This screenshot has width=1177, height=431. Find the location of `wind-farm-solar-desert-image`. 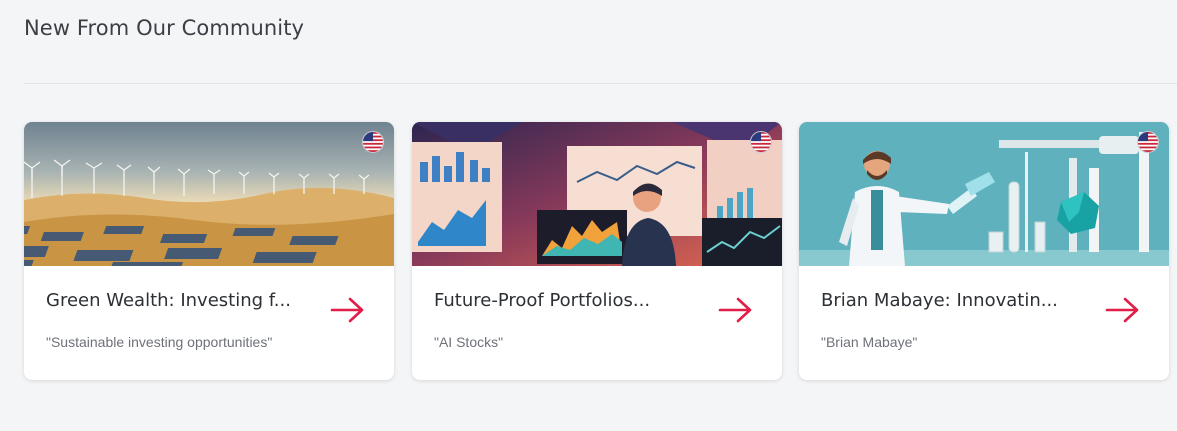

wind-farm-solar-desert-image is located at coordinates (209, 194).